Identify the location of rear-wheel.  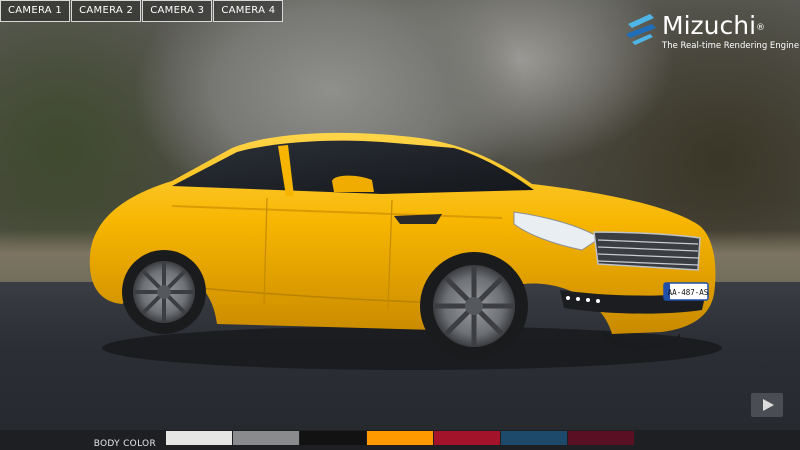
(164, 292).